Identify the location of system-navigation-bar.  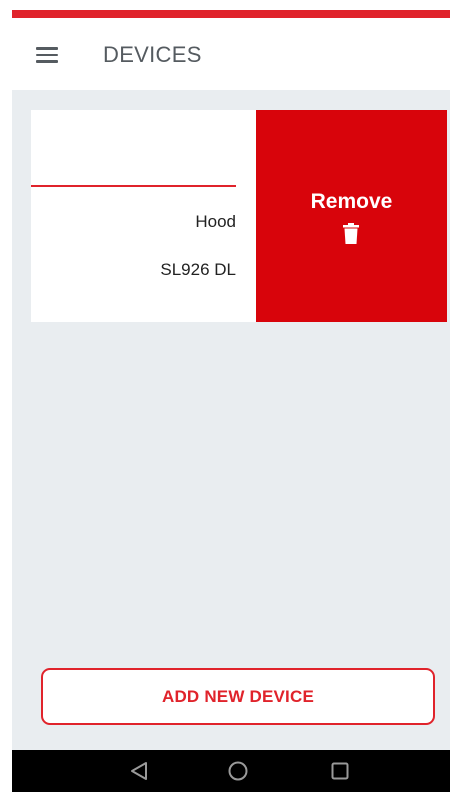
(231, 771).